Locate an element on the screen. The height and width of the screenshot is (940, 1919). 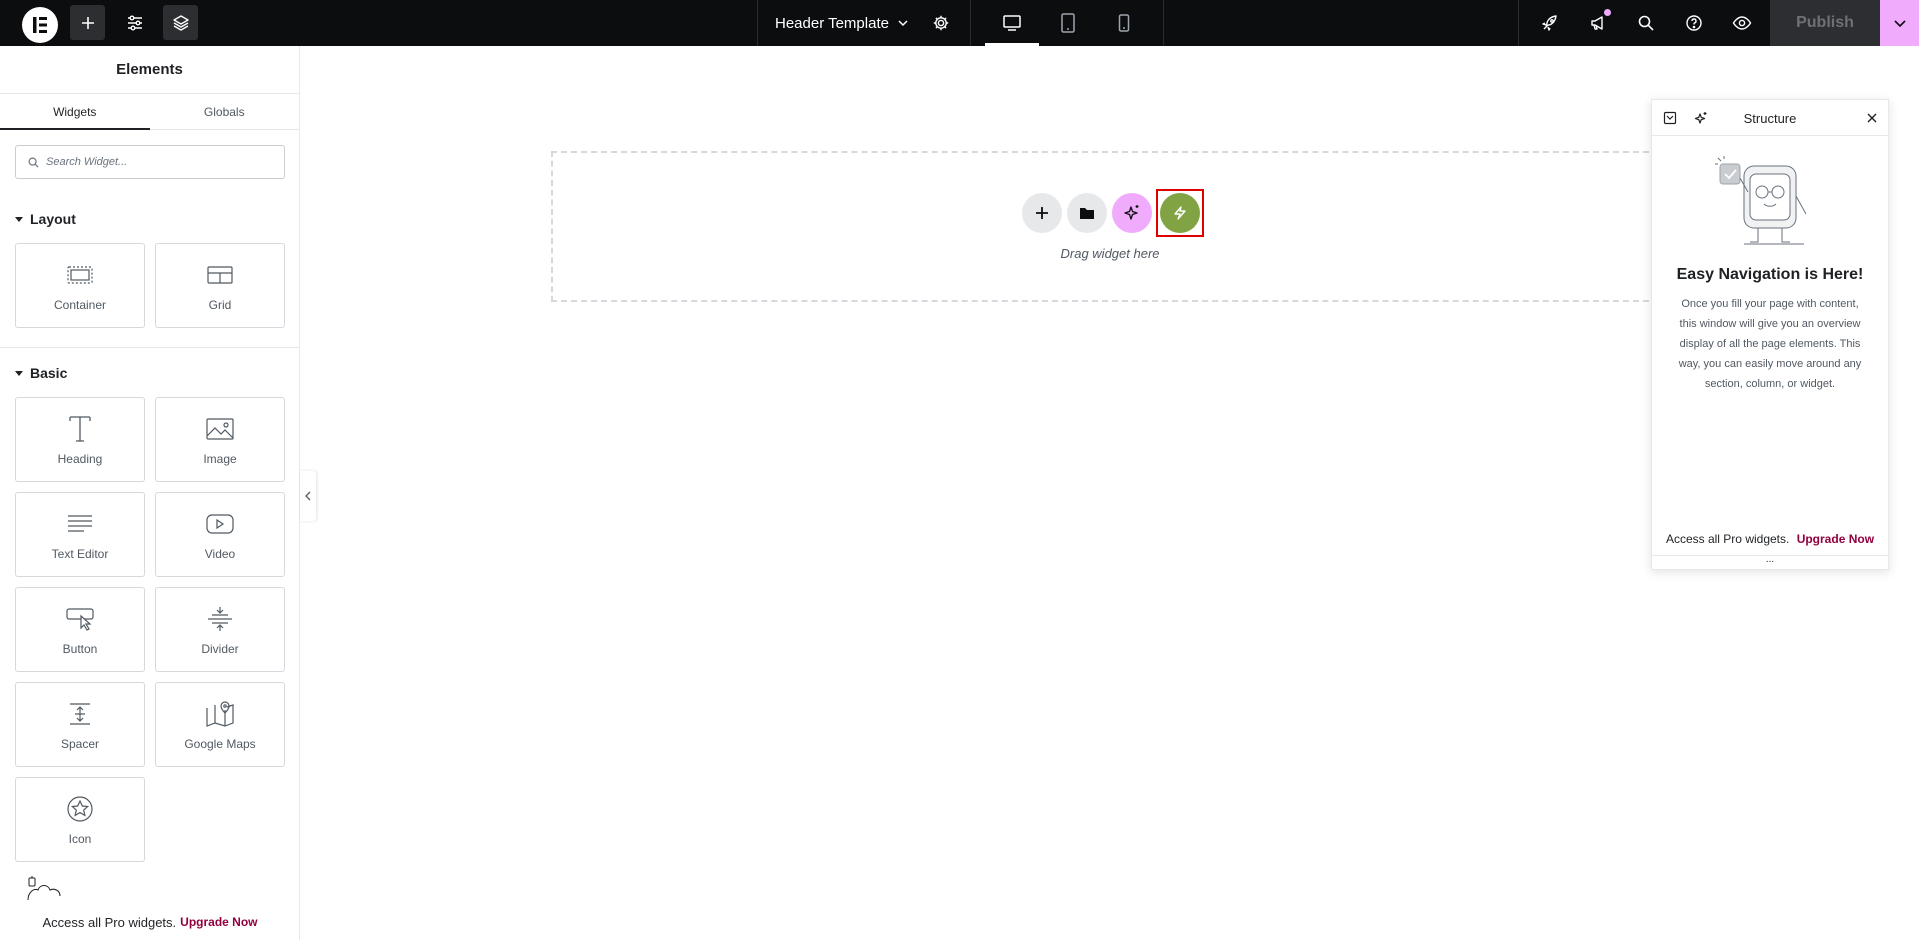
category-basic-toggle: Basic is located at coordinates (41, 373).